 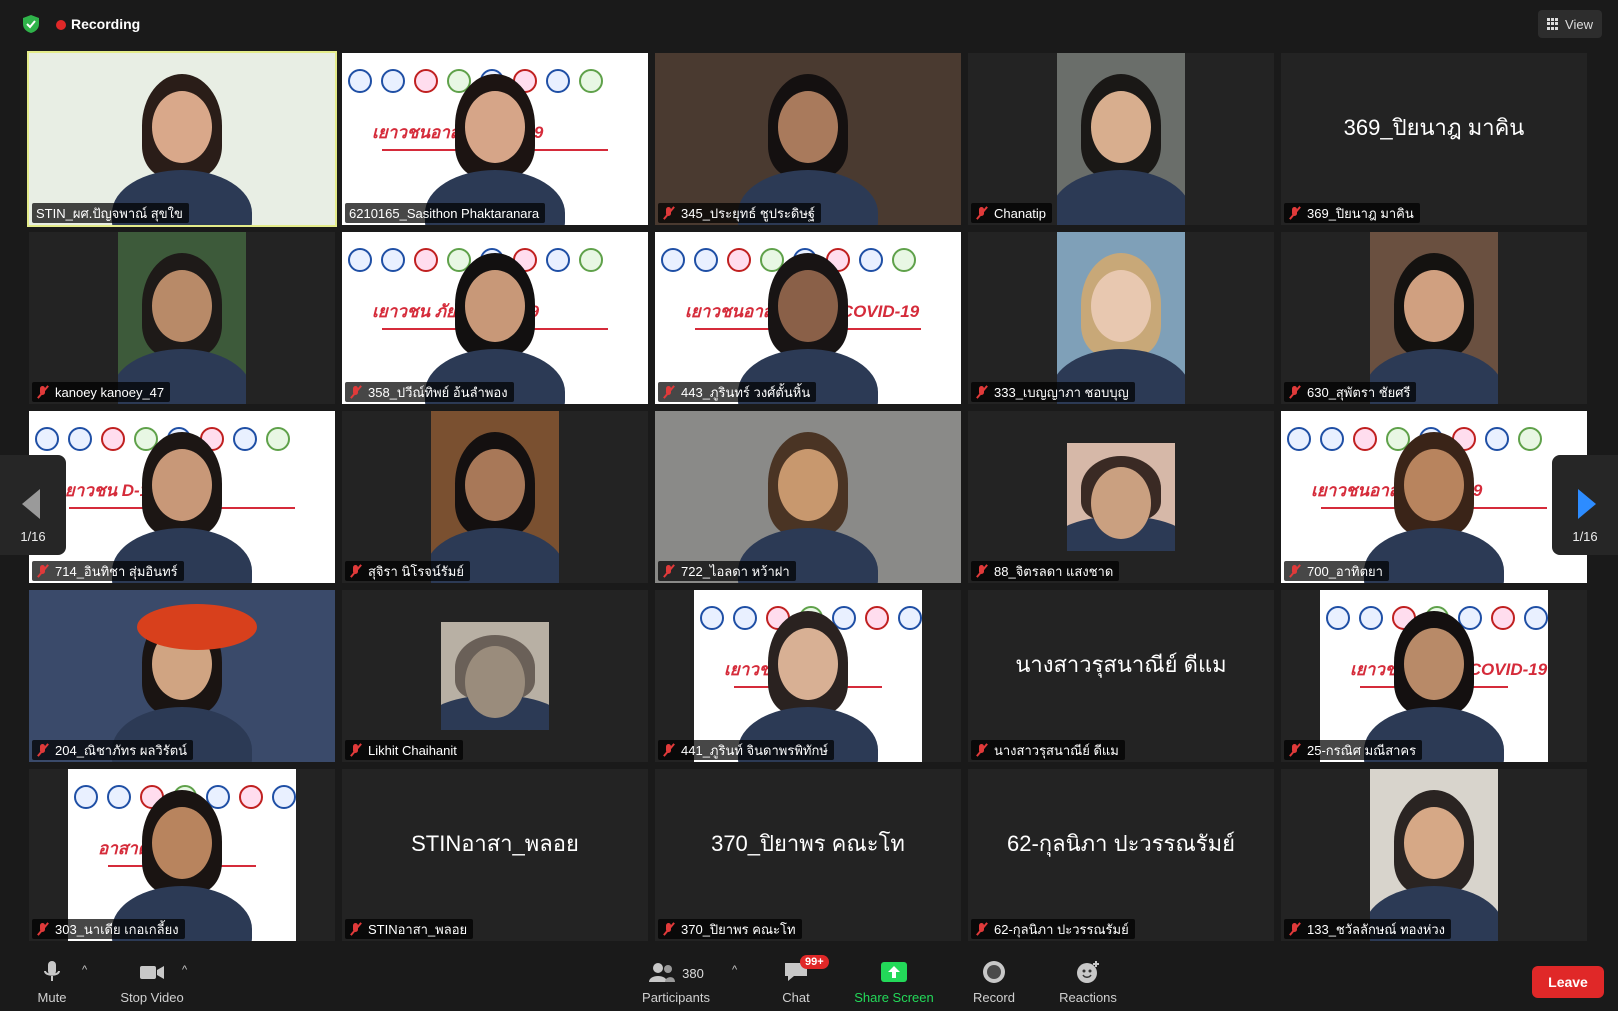 What do you see at coordinates (52, 980) in the screenshot?
I see `mute-button: Mute` at bounding box center [52, 980].